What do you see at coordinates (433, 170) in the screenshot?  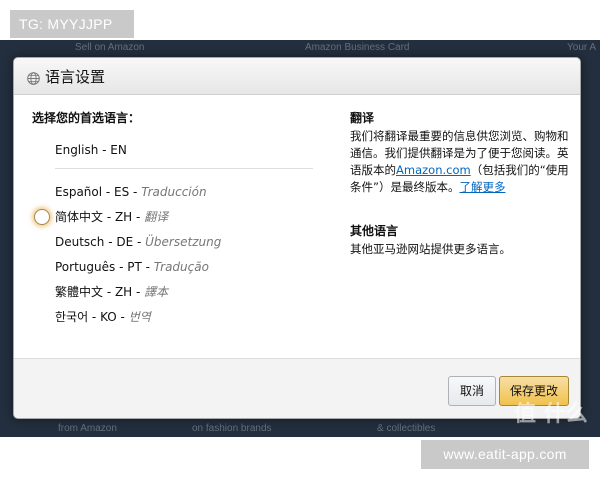 I see `amazon-com-link: Amazon.com` at bounding box center [433, 170].